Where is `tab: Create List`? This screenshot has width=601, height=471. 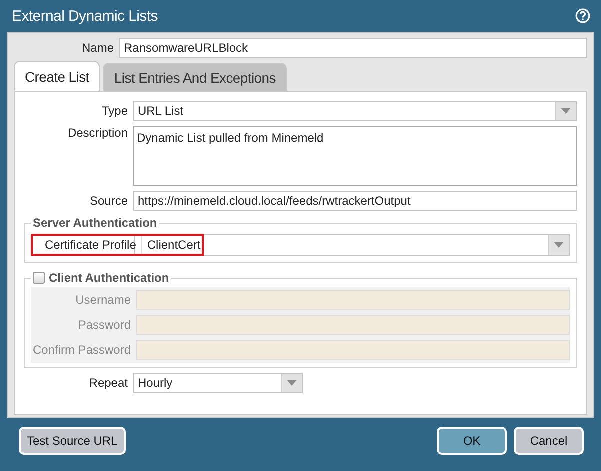
tab: Create List is located at coordinates (57, 76).